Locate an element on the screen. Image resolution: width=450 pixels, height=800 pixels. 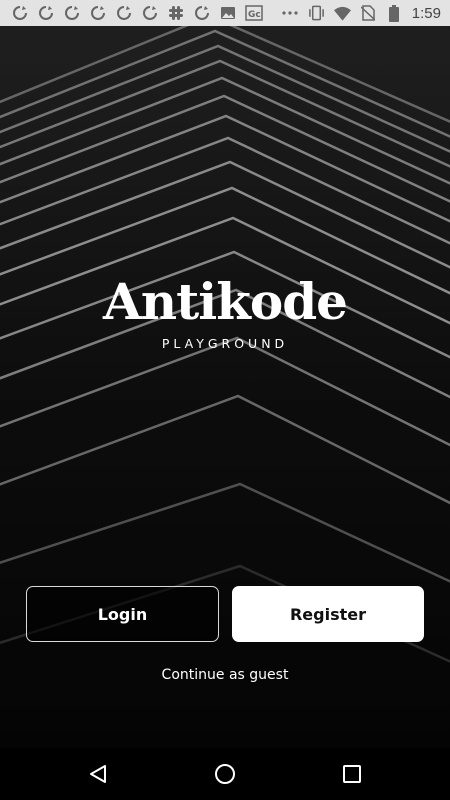
notification-icons: Gc is located at coordinates (131, 13).